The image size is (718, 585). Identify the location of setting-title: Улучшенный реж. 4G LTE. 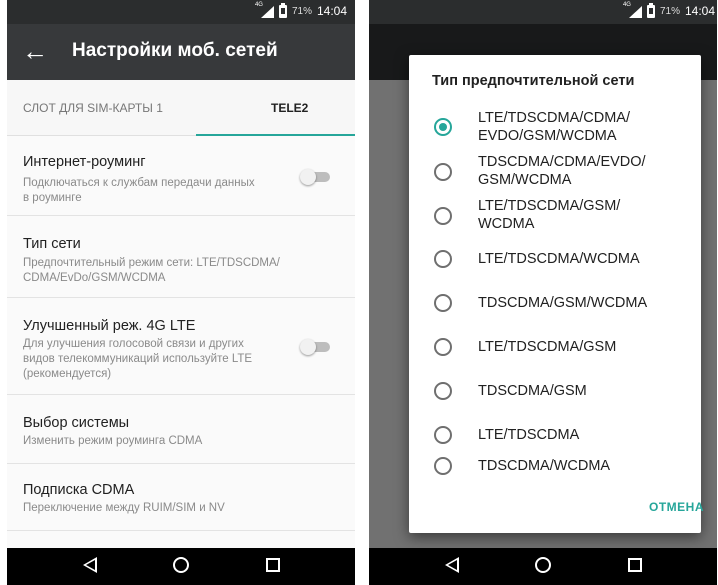
(109, 326).